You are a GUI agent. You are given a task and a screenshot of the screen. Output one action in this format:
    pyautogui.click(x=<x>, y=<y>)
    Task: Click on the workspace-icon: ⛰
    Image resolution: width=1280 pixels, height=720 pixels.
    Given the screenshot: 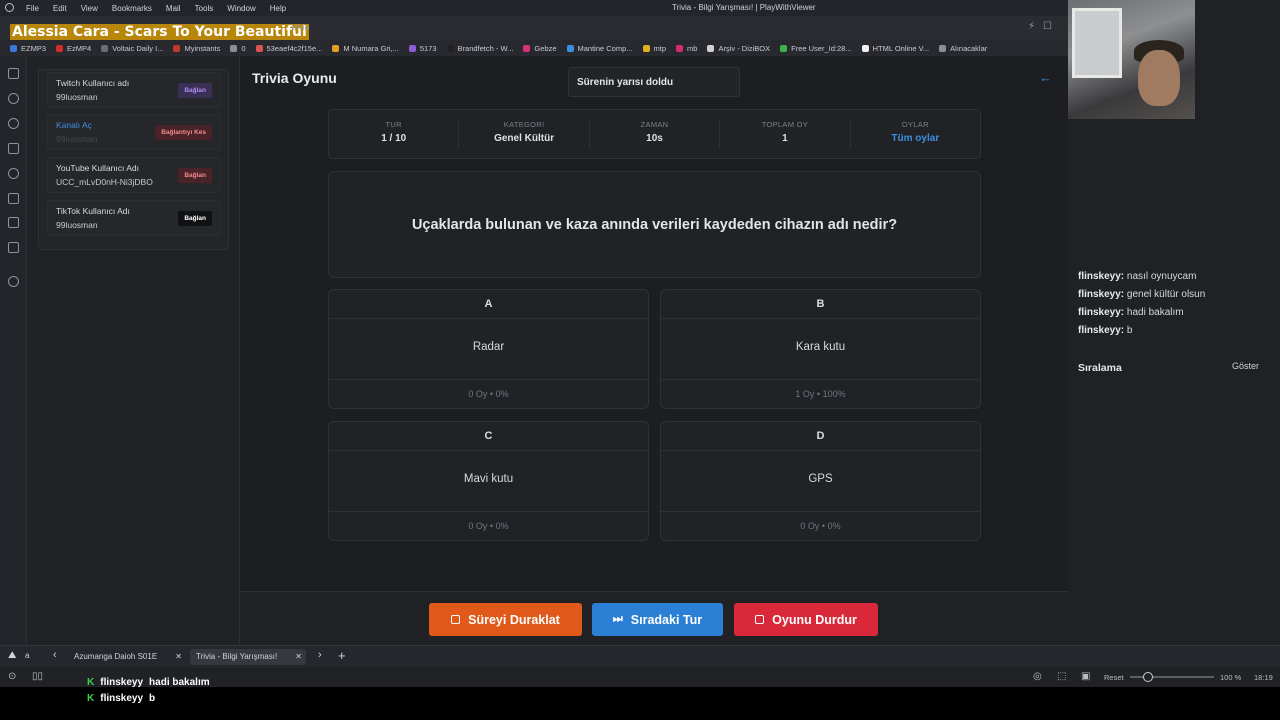 What is the action you would take?
    pyautogui.click(x=12, y=655)
    